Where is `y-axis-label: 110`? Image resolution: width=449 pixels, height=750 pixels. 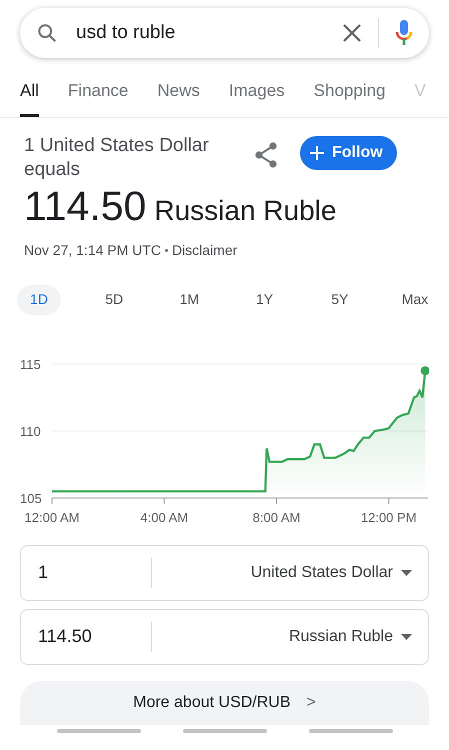 y-axis-label: 110 is located at coordinates (30, 431).